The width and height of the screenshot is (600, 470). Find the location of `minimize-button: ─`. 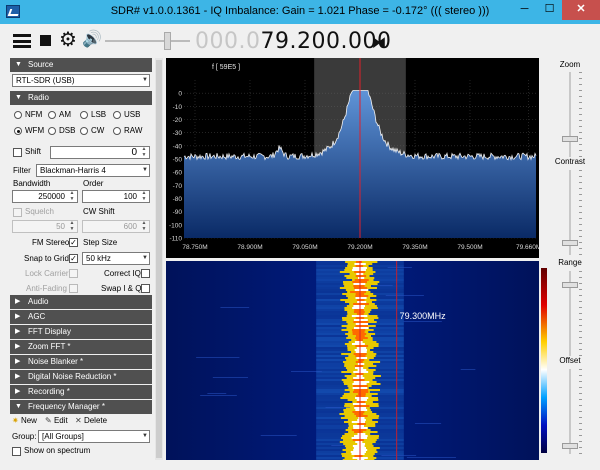

minimize-button: ─ is located at coordinates (524, 10).